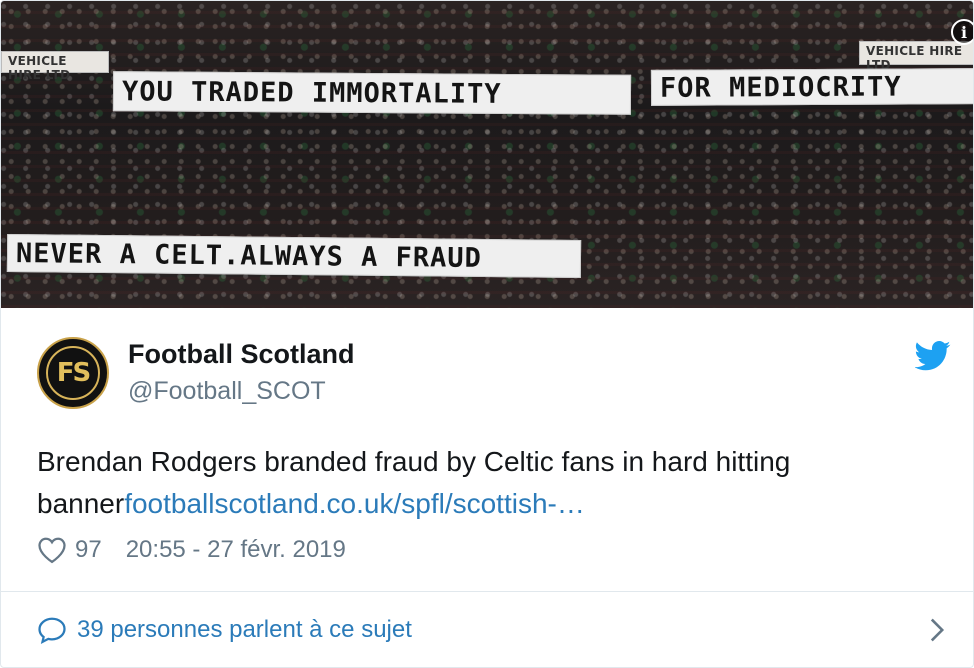 The width and height of the screenshot is (974, 668). I want to click on fan-banner-top-left: YOU TRADED IMMORTALITY, so click(372, 93).